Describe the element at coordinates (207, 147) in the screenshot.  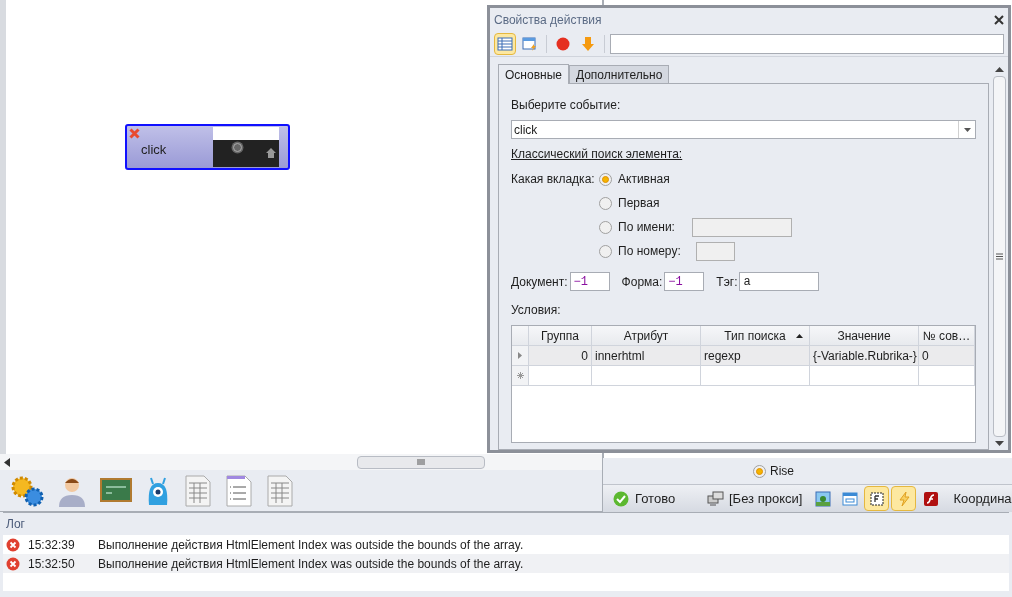
I see `action-node: click` at that location.